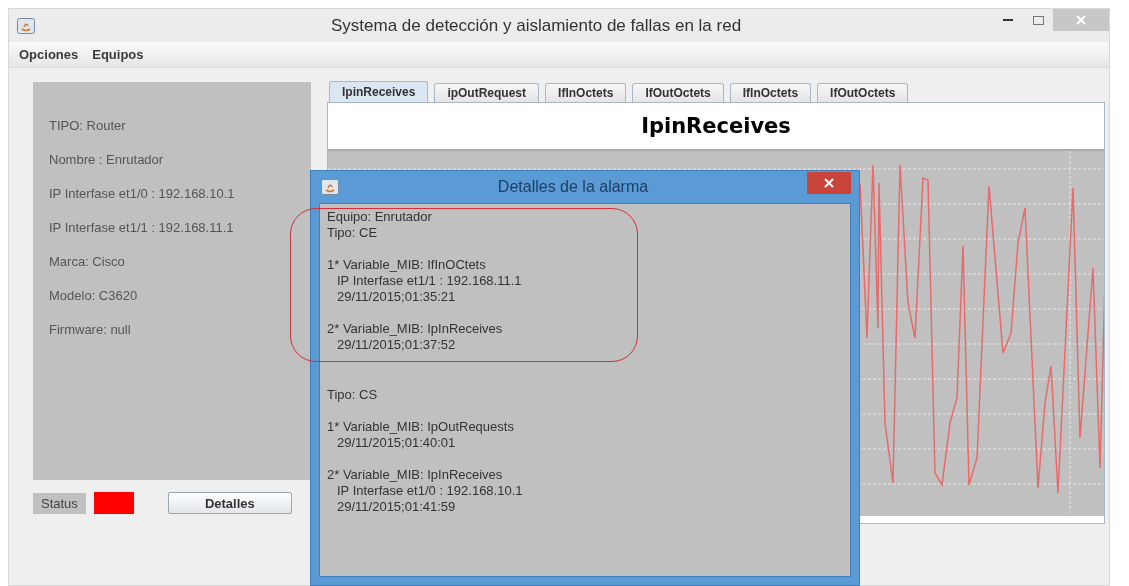 This screenshot has height=586, width=1129. Describe the element at coordinates (716, 126) in the screenshot. I see `chart-title: IpinReceives` at that location.